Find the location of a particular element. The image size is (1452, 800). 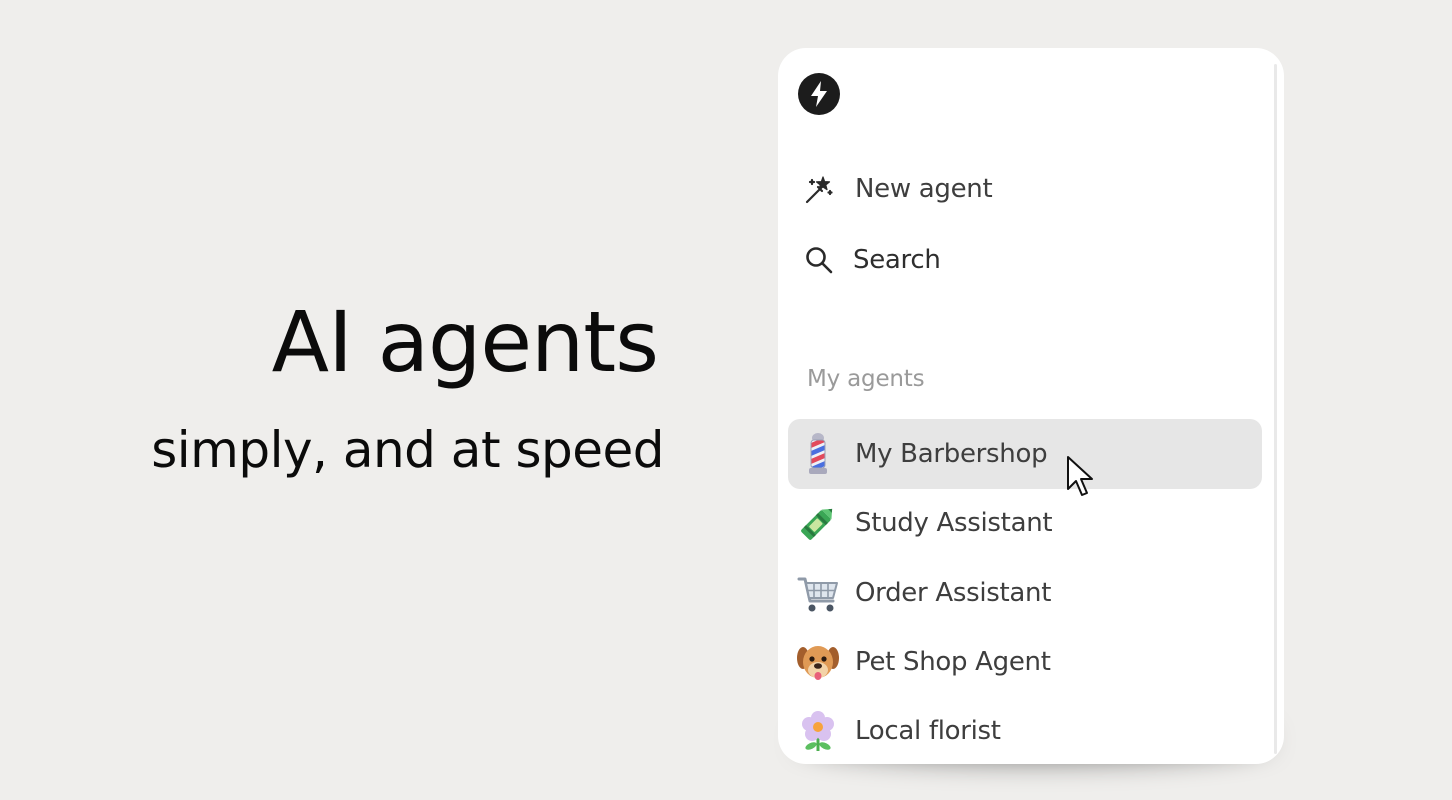

new-agent-label: New agent is located at coordinates (924, 189).